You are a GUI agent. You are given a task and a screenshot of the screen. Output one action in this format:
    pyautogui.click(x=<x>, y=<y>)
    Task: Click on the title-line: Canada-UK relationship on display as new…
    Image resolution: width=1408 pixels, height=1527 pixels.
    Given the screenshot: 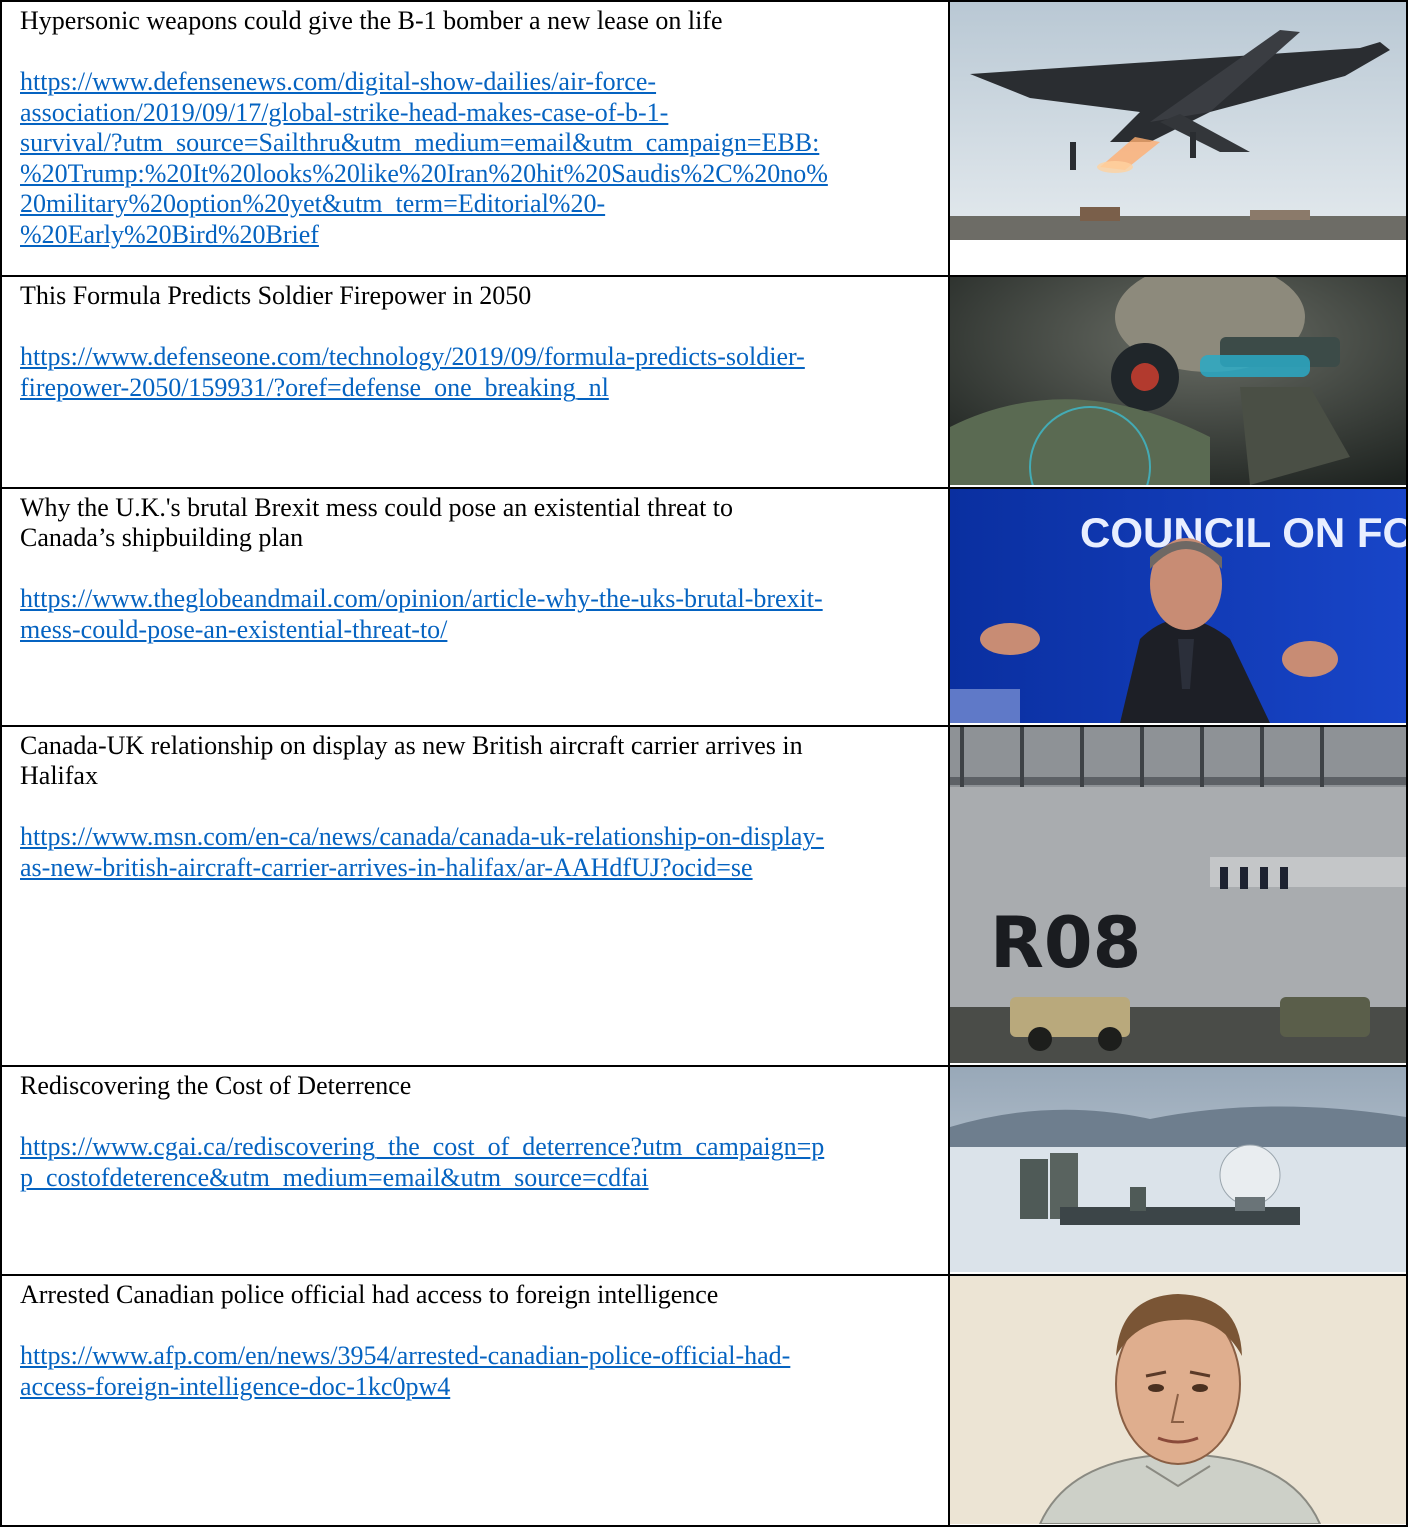 What is the action you would take?
    pyautogui.click(x=411, y=745)
    